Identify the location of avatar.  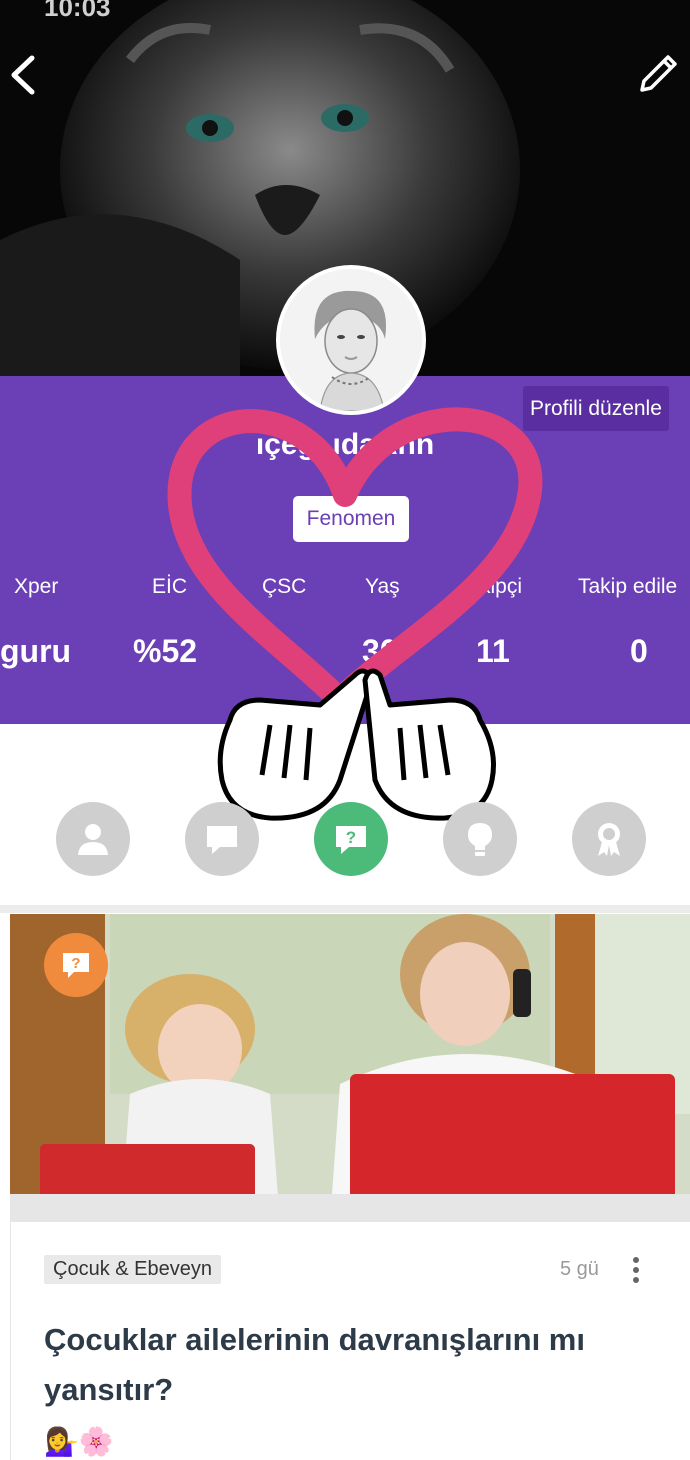
(351, 340).